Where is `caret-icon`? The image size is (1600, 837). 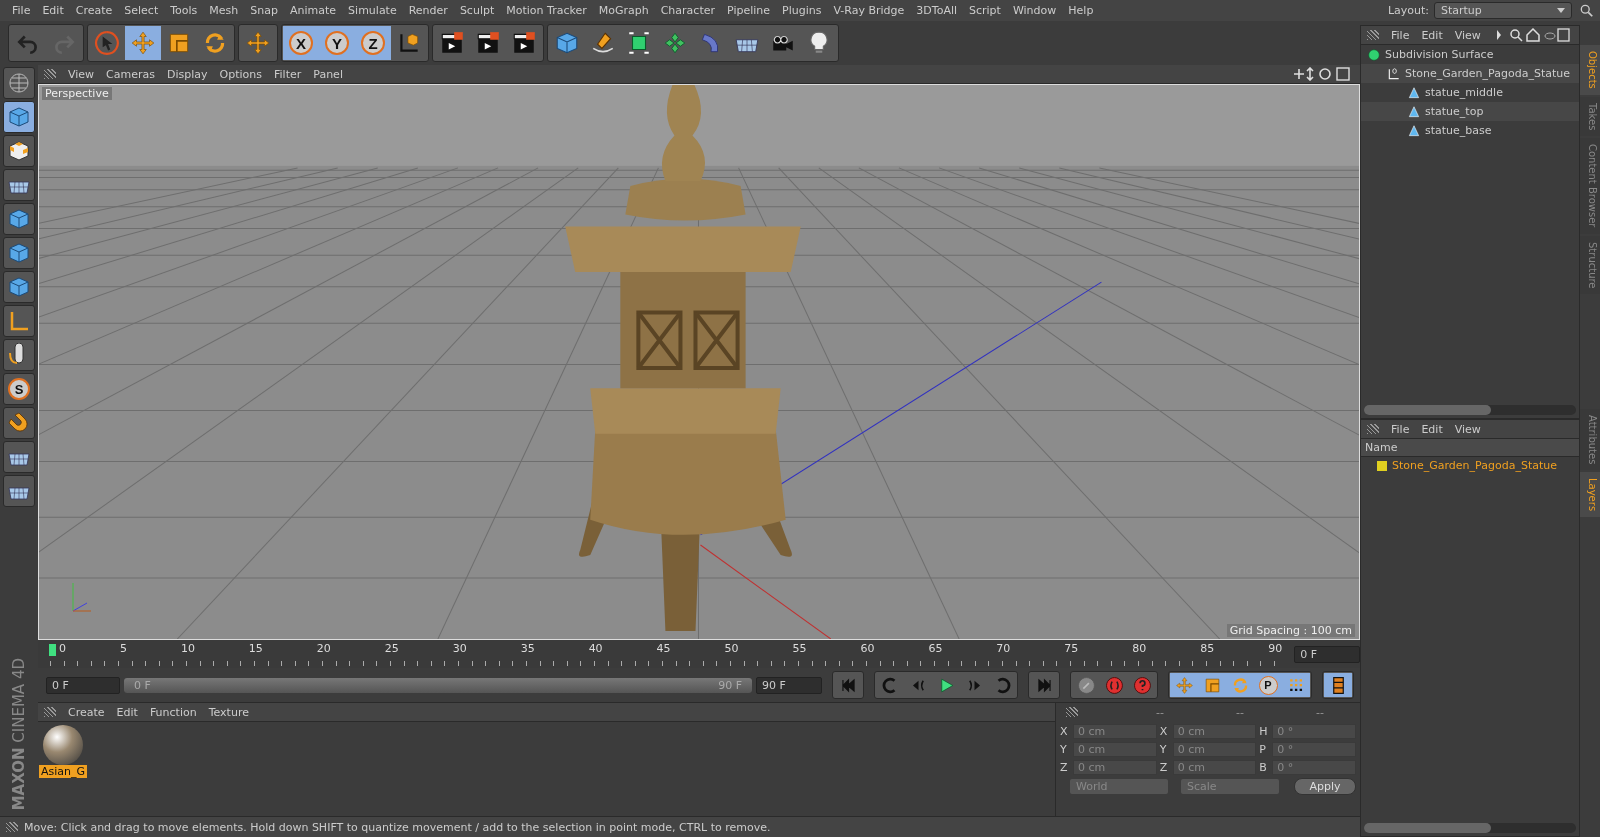
caret-icon is located at coordinates (1561, 10).